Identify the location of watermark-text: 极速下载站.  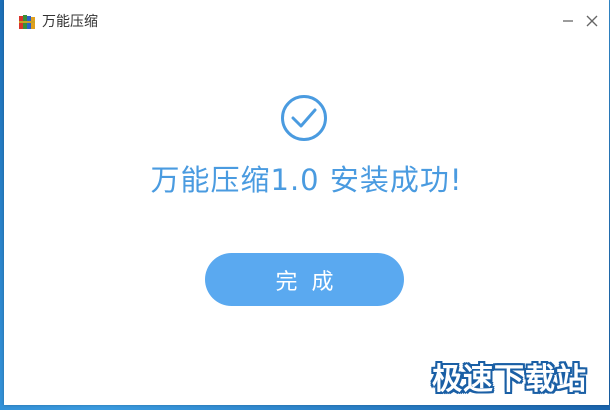
(509, 379).